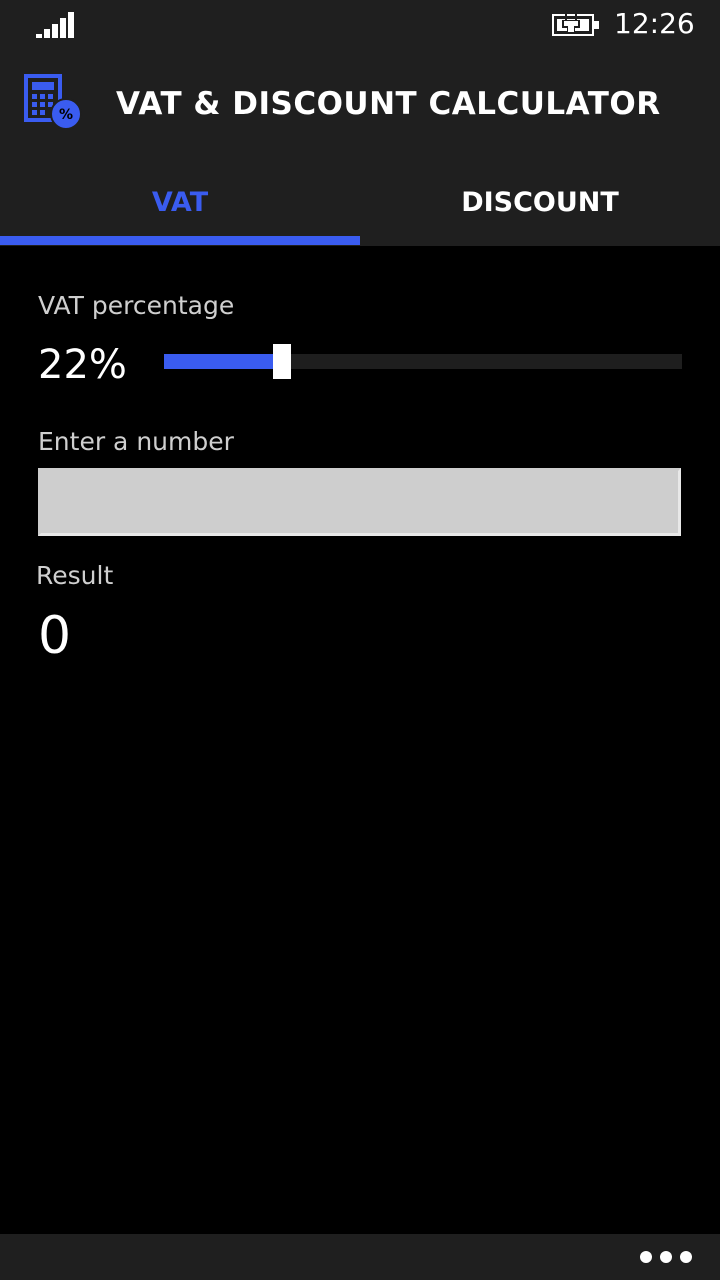  I want to click on calculator-percent-icon: %, so click(53, 102).